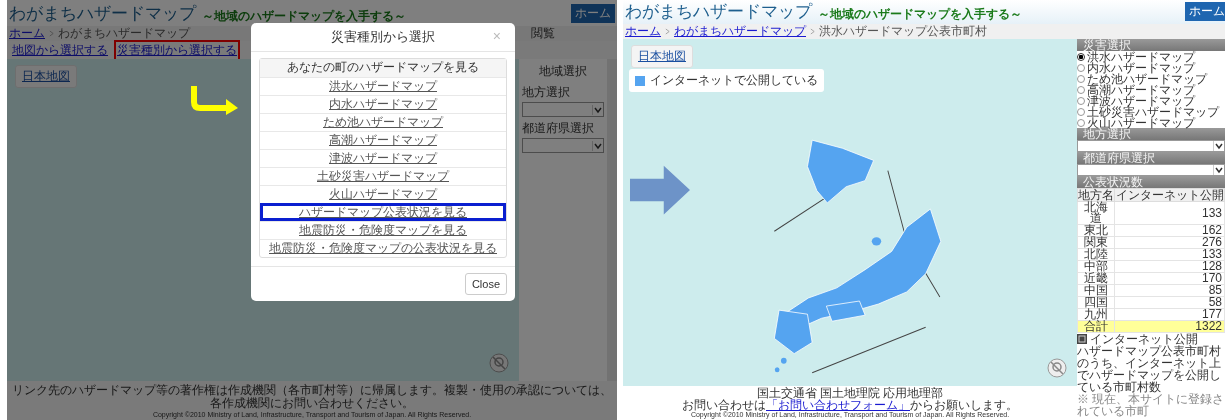  Describe the element at coordinates (383, 212) in the screenshot. I see `list-link: ハザードマップ公表状況を見る` at that location.